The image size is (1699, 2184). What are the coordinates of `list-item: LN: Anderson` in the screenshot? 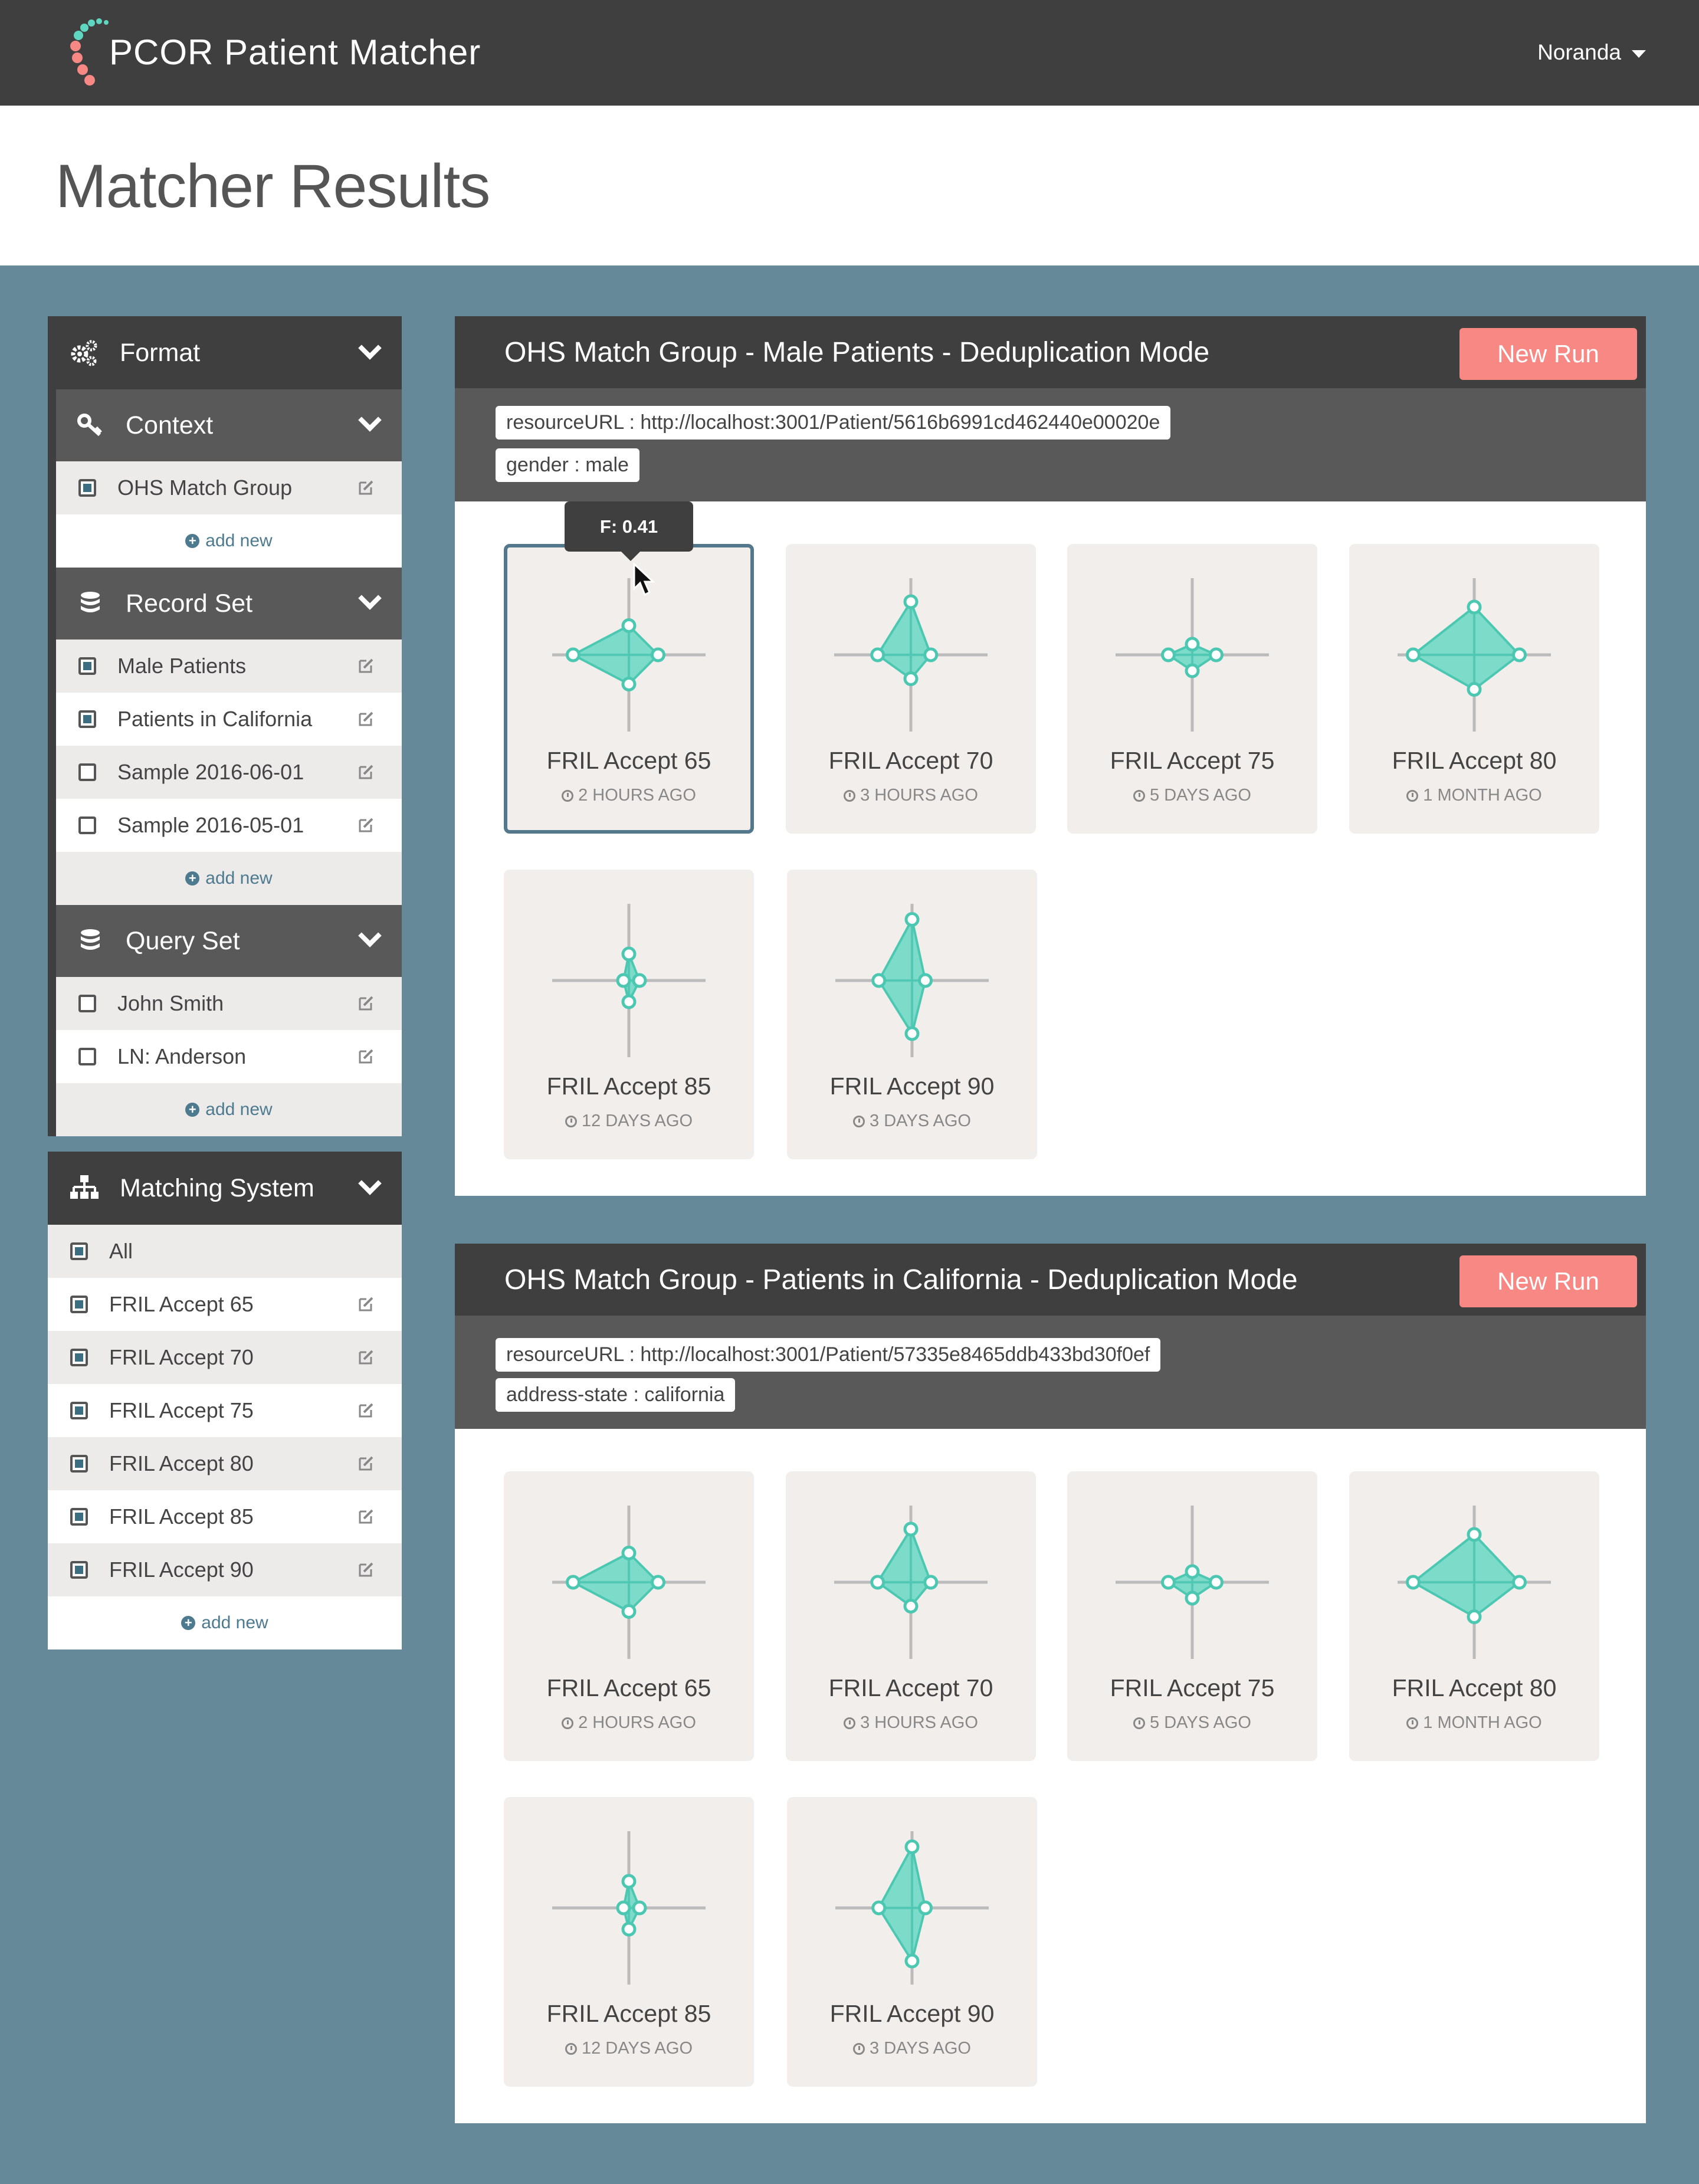 It's located at (229, 1056).